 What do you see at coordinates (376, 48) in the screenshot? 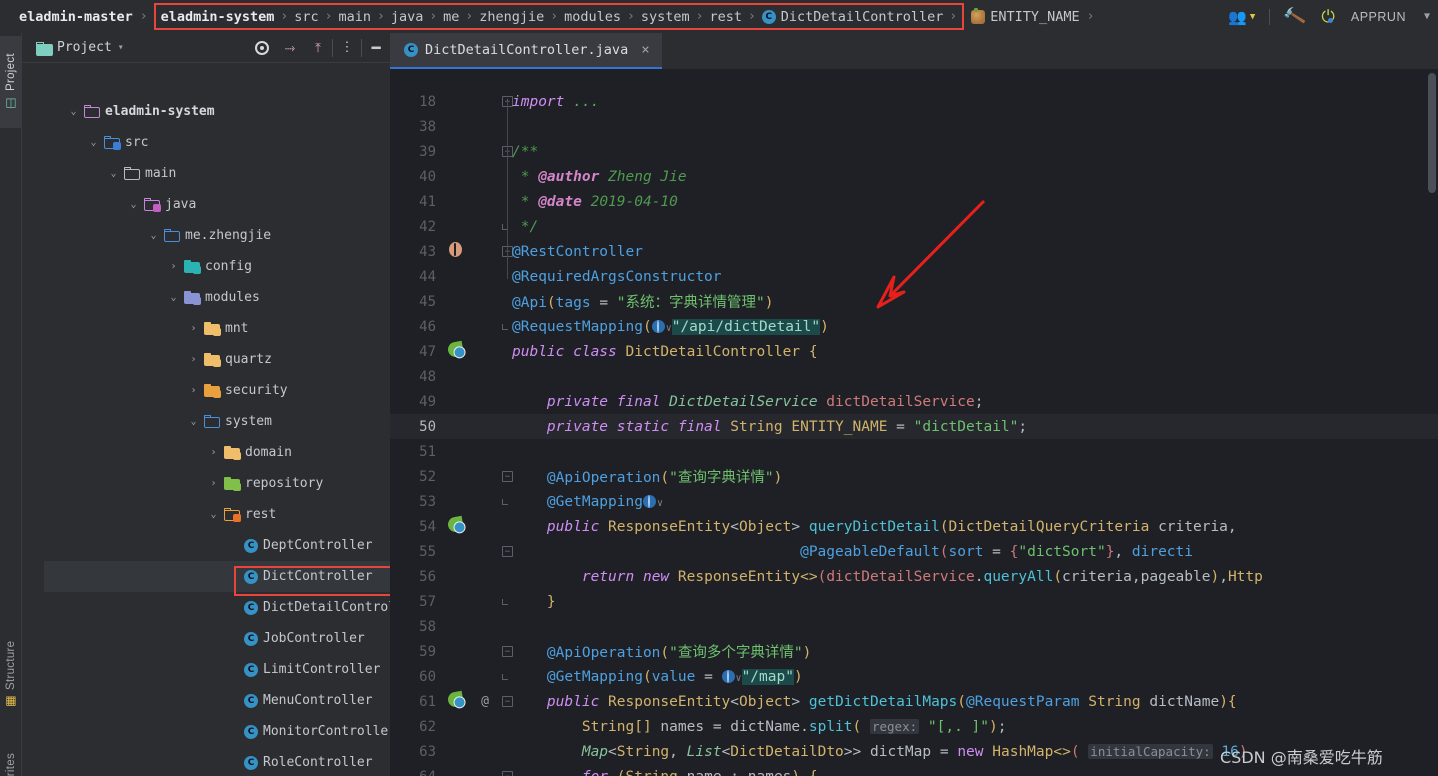
I see `hide-panel-button: ━` at bounding box center [376, 48].